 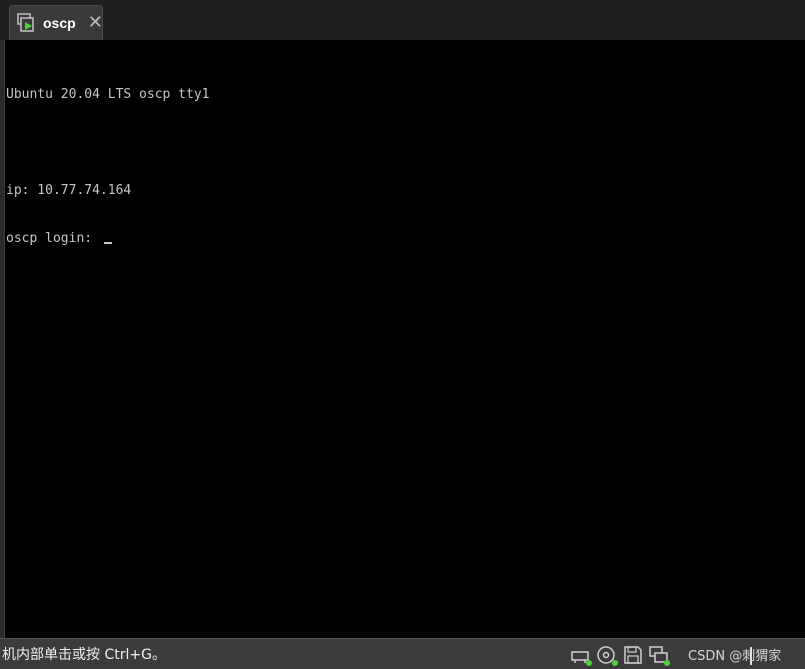 What do you see at coordinates (402, 20) in the screenshot?
I see `tab-bar: oscp ✕` at bounding box center [402, 20].